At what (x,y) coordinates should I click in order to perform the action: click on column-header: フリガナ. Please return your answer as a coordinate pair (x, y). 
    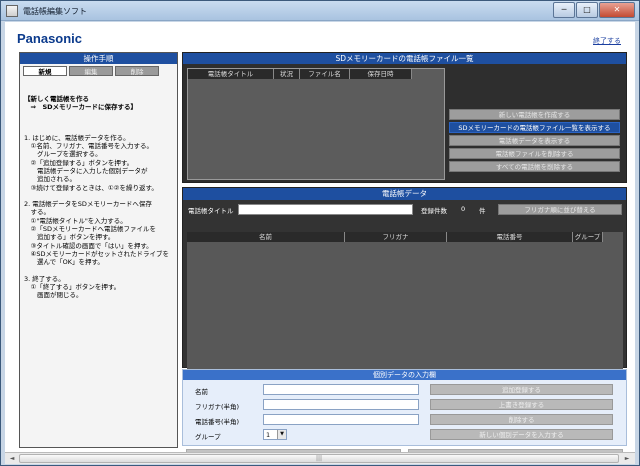
    Looking at the image, I should click on (396, 237).